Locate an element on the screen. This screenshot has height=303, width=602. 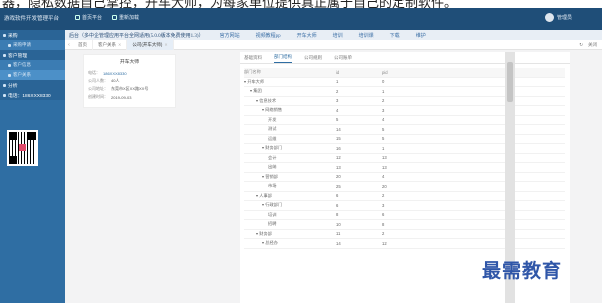
tab-department-structure: 部门结构 is located at coordinates (283, 58).